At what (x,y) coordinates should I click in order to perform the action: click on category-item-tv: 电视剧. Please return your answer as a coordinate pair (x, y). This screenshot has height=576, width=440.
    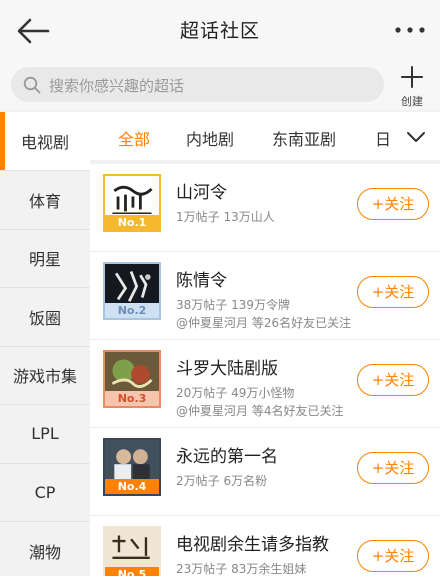
    Looking at the image, I should click on (45, 141).